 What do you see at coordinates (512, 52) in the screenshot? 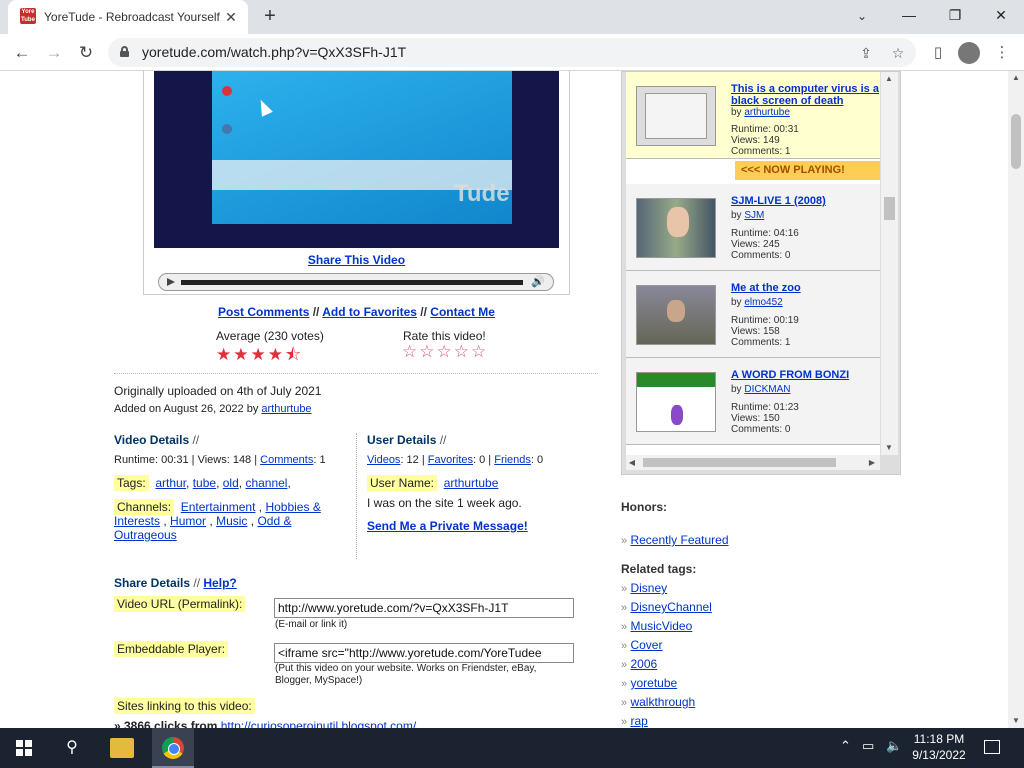
I see `address-bar: yoretude.com/watch.php?v=QxX3SFh-J1T ⇪ ☆` at bounding box center [512, 52].